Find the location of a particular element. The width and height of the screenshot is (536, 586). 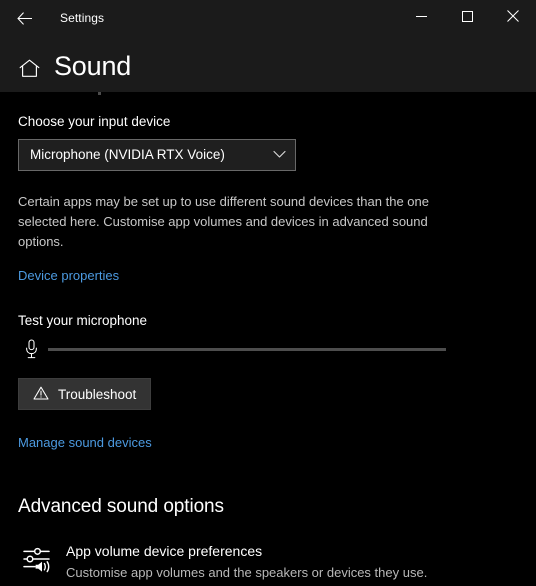

home-icon is located at coordinates (29, 68).